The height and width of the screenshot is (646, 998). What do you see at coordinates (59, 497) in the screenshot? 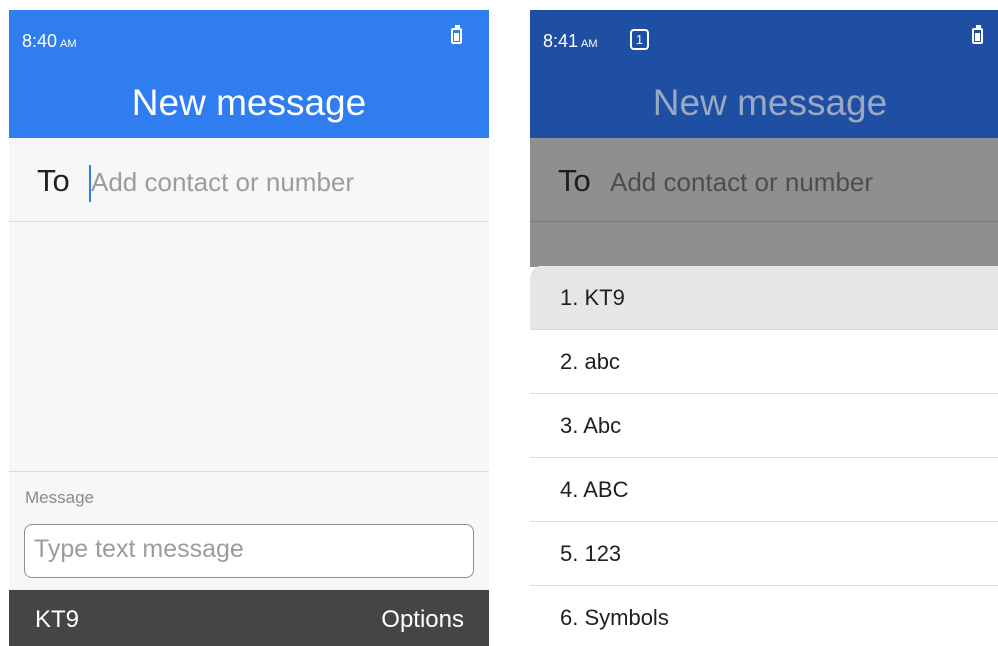
I see `message-label: Message` at bounding box center [59, 497].